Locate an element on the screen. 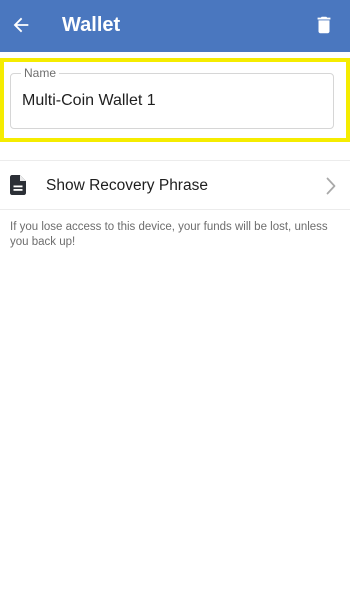 Image resolution: width=350 pixels, height=604 pixels. back-button is located at coordinates (21, 25).